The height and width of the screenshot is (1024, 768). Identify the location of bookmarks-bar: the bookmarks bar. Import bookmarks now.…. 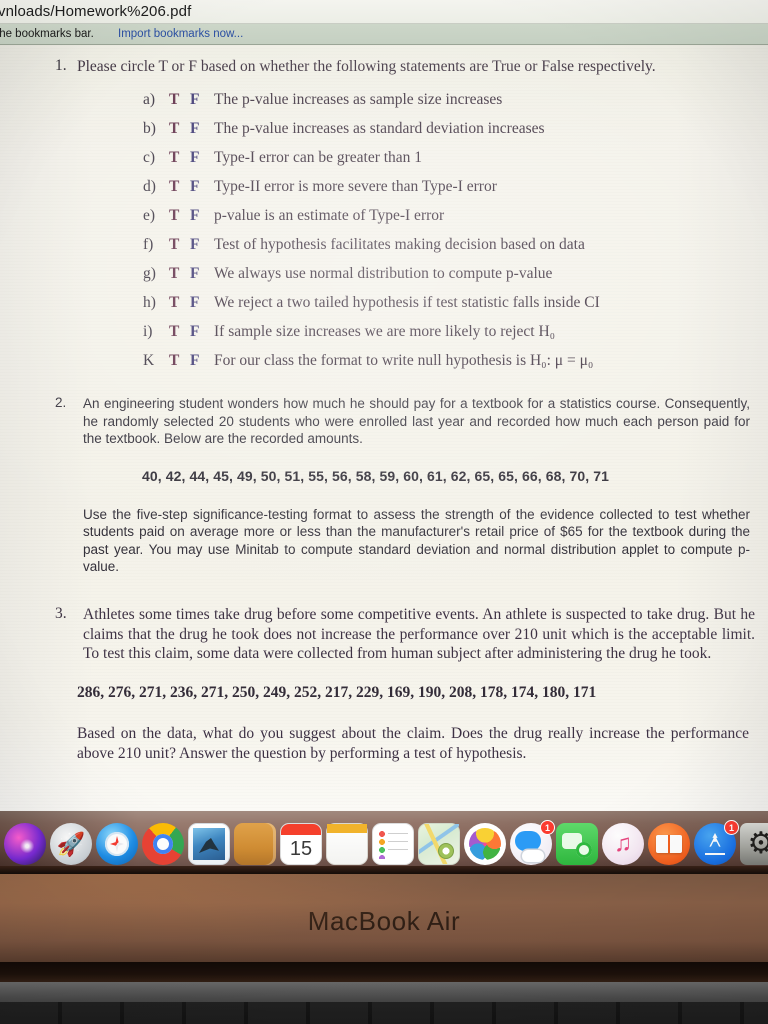
(384, 34).